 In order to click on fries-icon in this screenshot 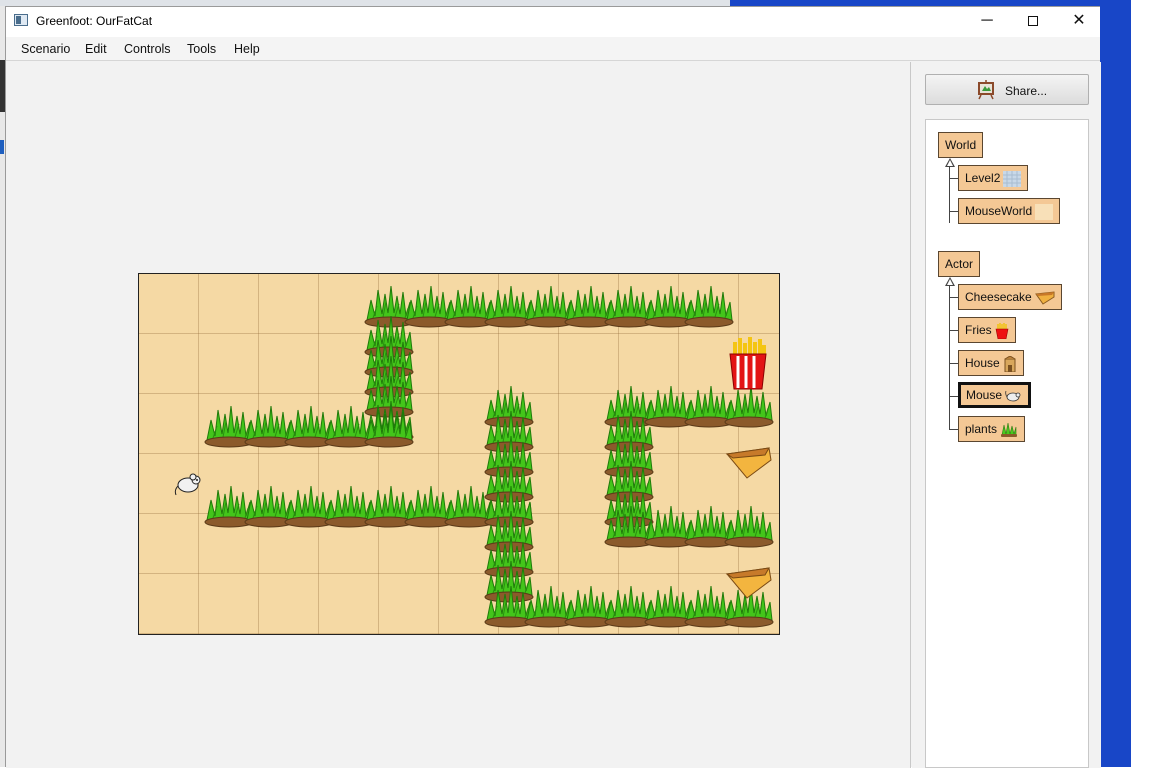, I will do `click(1002, 330)`.